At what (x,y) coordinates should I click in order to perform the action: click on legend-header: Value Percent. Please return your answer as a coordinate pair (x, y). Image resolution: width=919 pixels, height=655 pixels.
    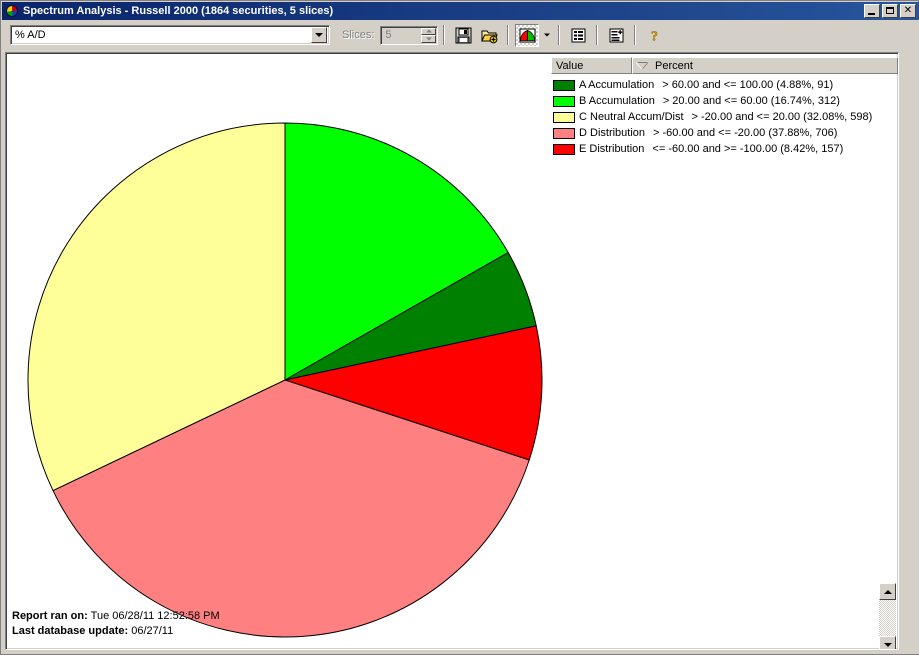
    Looking at the image, I should click on (724, 65).